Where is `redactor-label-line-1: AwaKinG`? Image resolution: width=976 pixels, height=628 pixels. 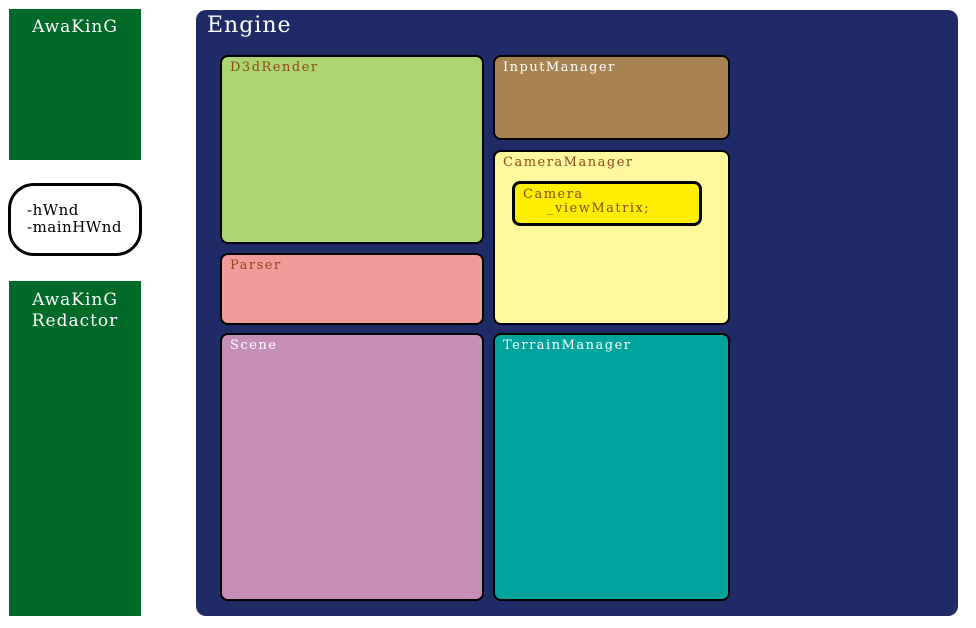
redactor-label-line-1: AwaKinG is located at coordinates (75, 300).